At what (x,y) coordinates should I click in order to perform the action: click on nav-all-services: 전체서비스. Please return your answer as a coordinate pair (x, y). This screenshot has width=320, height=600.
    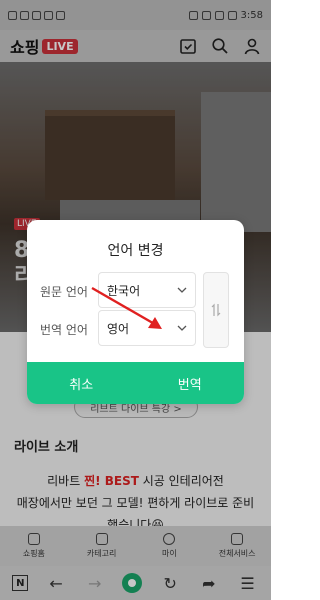
    Looking at the image, I should click on (237, 546).